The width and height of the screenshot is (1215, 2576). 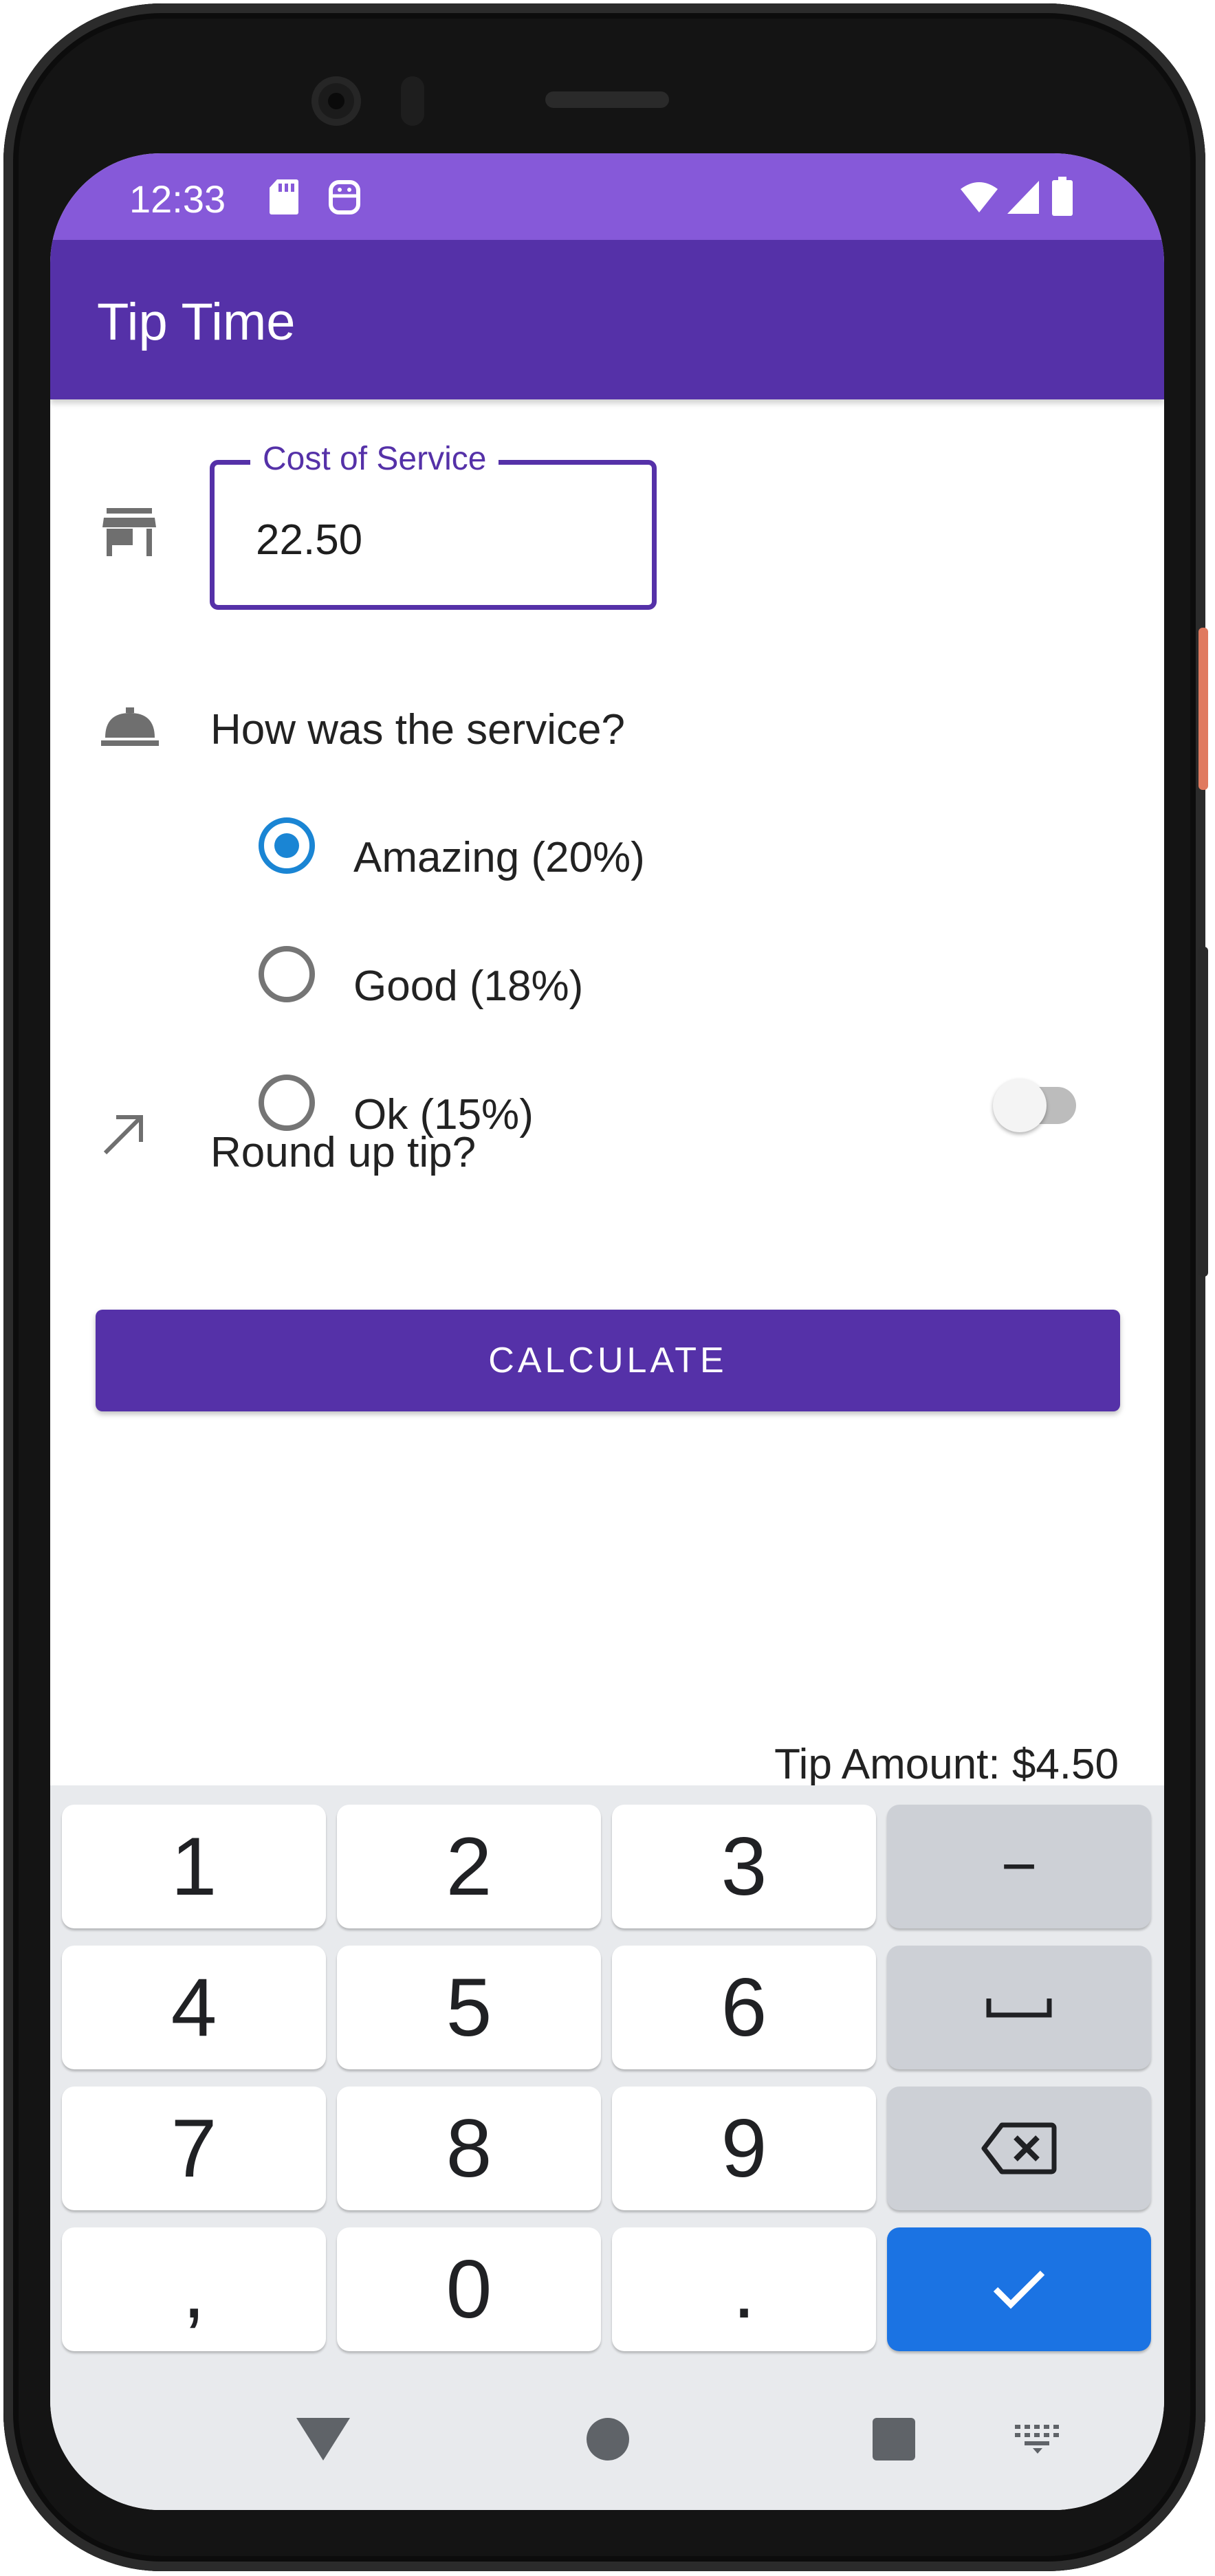 What do you see at coordinates (323, 2439) in the screenshot?
I see `back-icon` at bounding box center [323, 2439].